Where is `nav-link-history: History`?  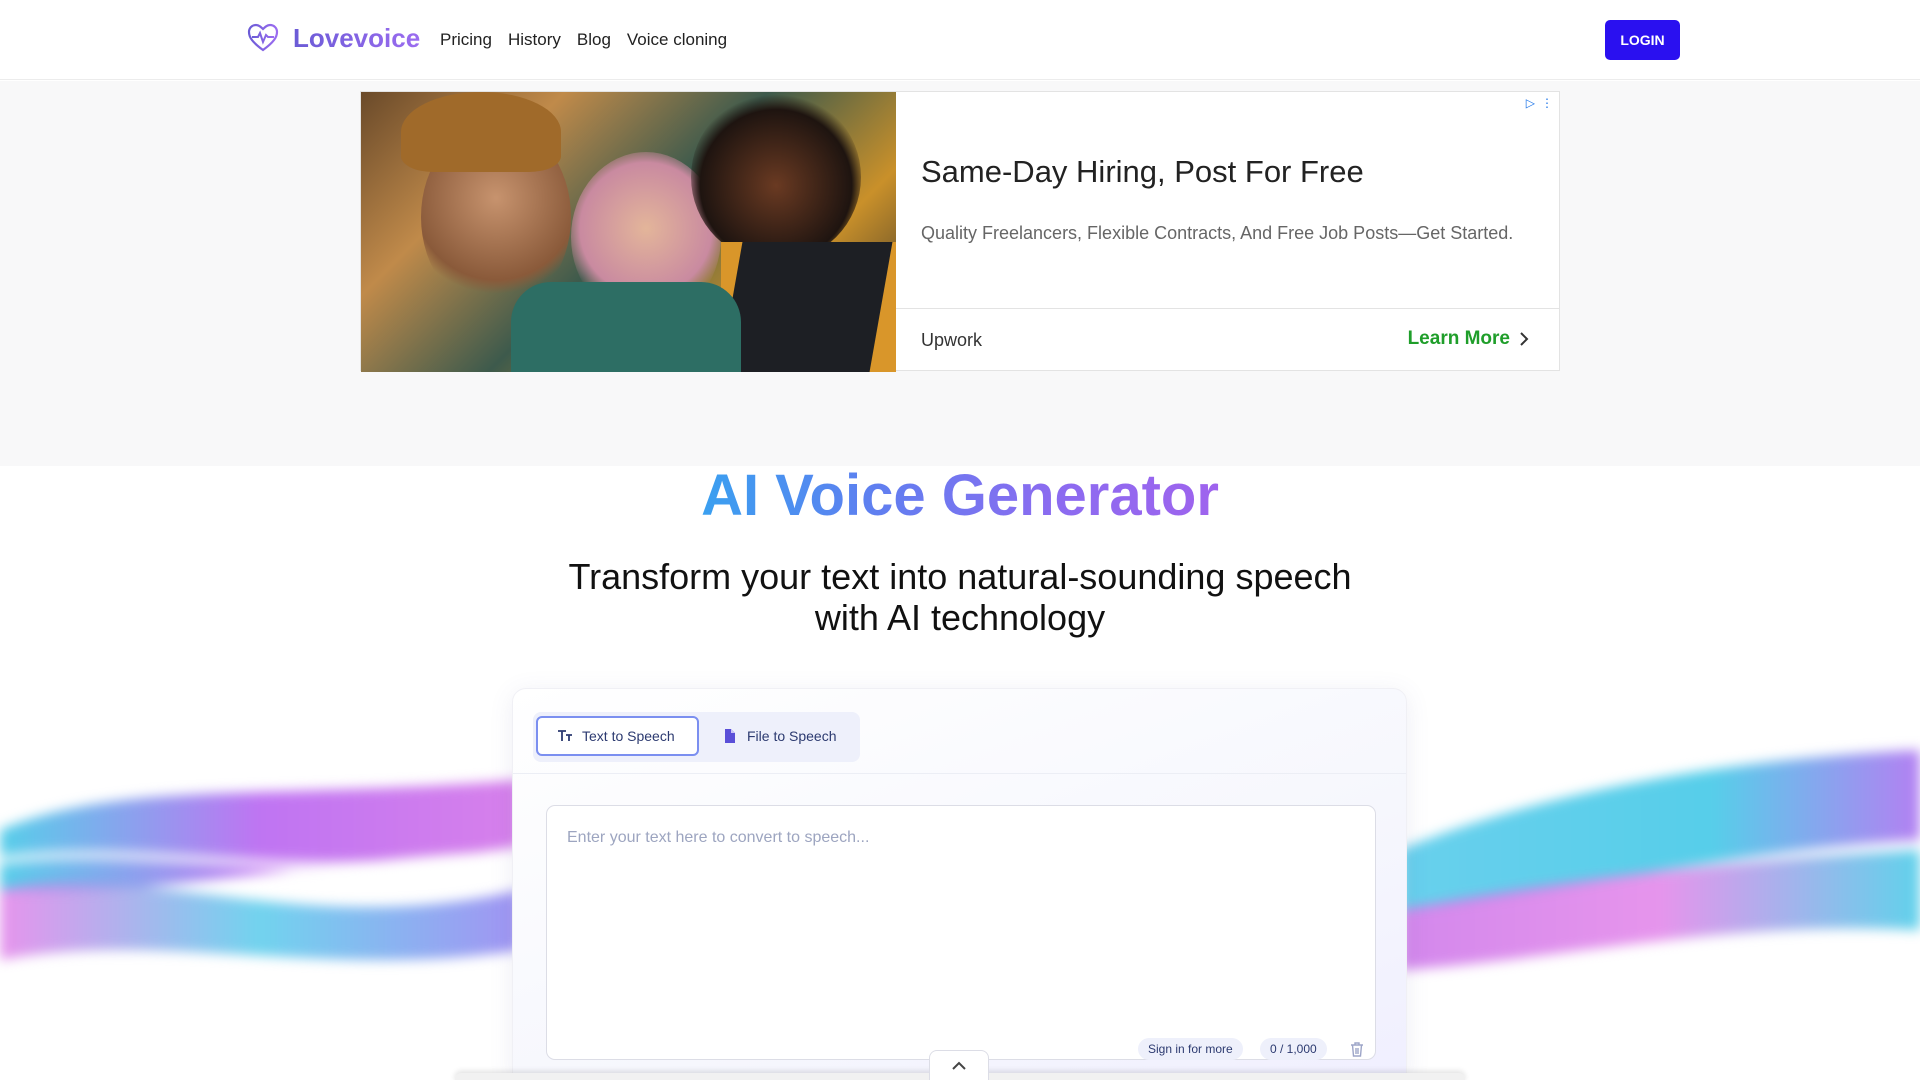 nav-link-history: History is located at coordinates (534, 40).